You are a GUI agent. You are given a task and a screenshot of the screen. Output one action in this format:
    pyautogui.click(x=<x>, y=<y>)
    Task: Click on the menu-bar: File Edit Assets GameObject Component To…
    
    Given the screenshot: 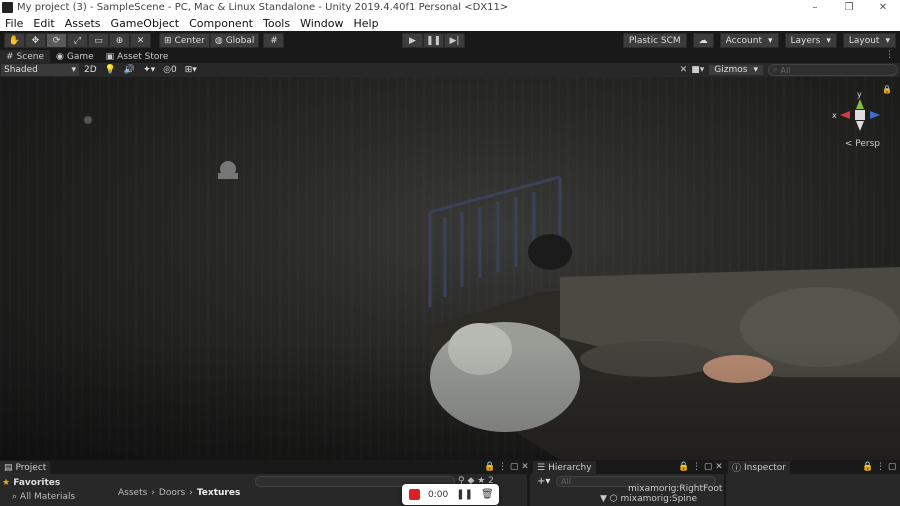 What is the action you would take?
    pyautogui.click(x=450, y=23)
    